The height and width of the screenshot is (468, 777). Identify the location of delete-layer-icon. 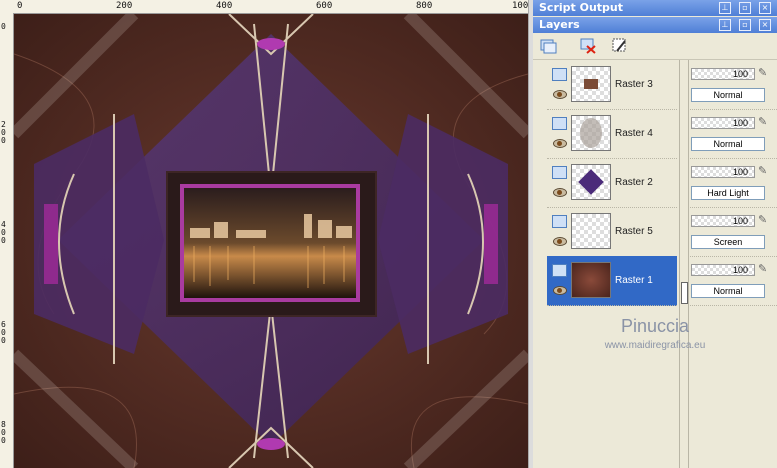
(588, 46).